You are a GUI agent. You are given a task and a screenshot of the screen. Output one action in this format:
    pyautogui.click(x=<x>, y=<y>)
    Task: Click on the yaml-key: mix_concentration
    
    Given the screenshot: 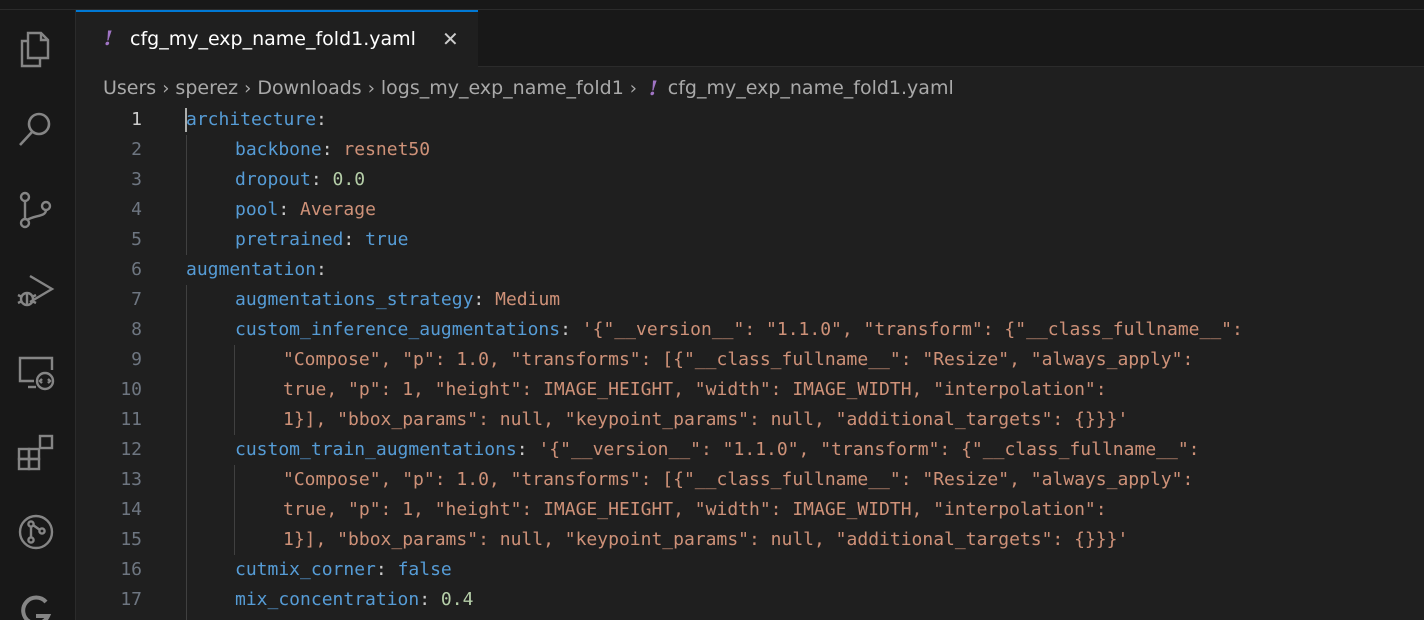 What is the action you would take?
    pyautogui.click(x=327, y=599)
    